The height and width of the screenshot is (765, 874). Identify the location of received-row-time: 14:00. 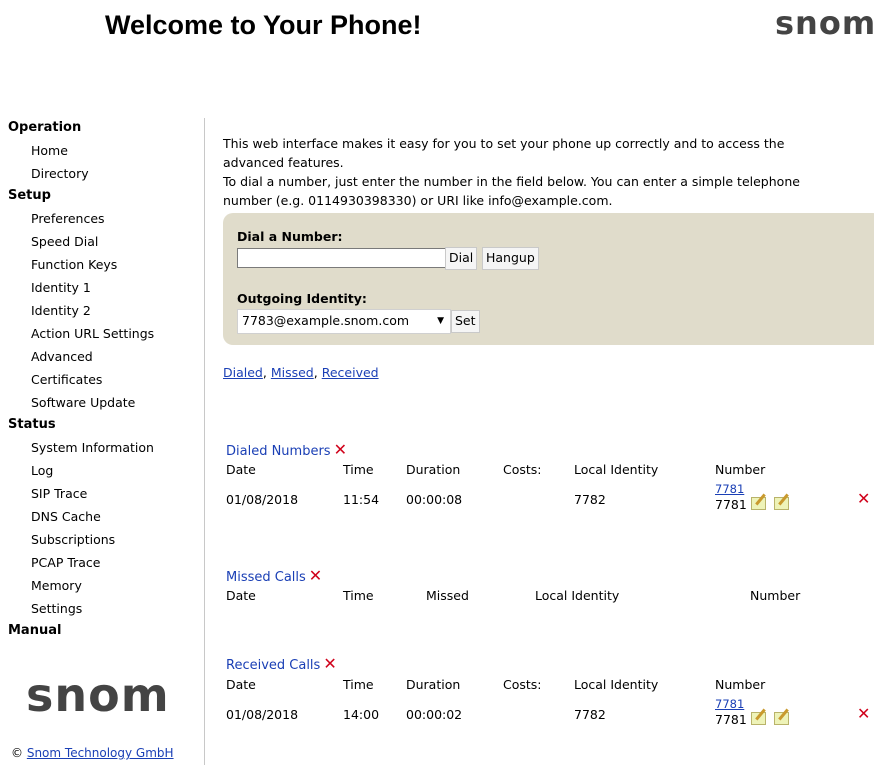
(361, 714).